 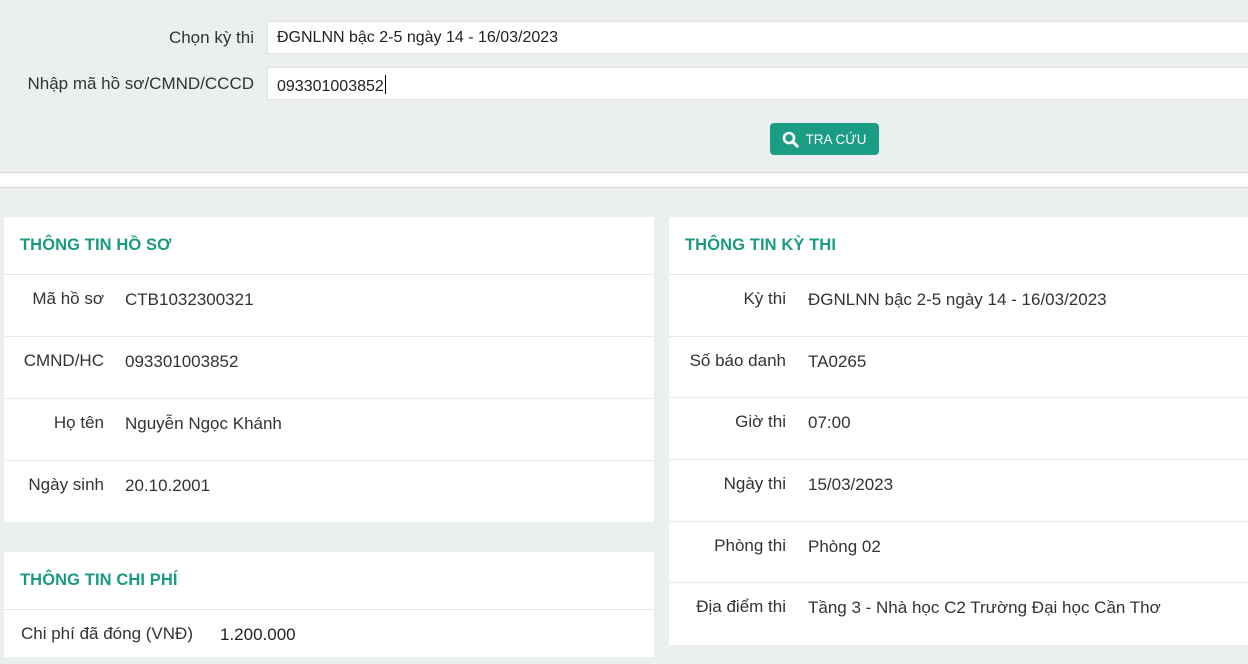 I want to click on exam-row-value: TA0265, so click(x=837, y=361).